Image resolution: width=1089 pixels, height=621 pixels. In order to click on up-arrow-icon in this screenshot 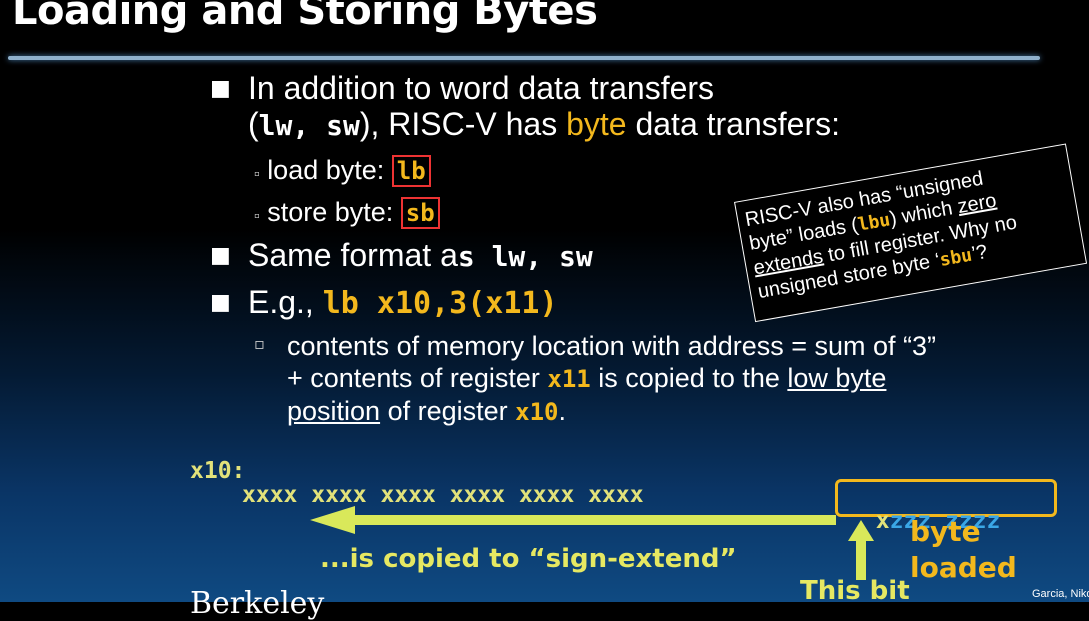, I will do `click(861, 550)`.